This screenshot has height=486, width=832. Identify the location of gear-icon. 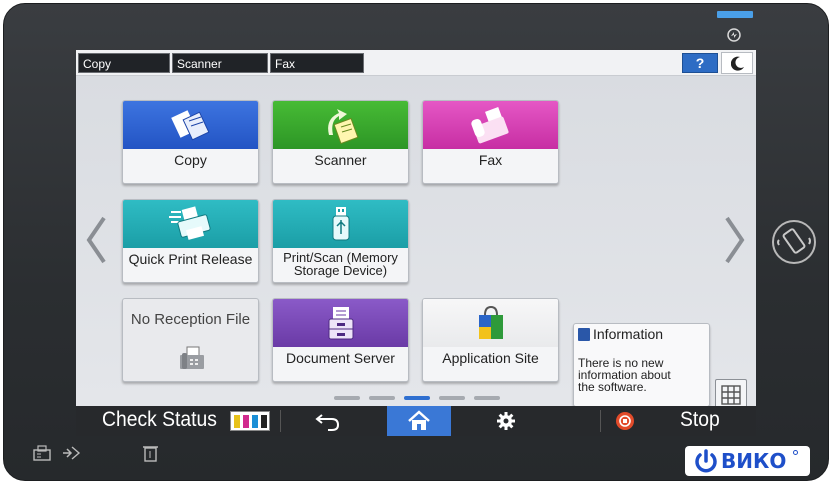
(506, 421).